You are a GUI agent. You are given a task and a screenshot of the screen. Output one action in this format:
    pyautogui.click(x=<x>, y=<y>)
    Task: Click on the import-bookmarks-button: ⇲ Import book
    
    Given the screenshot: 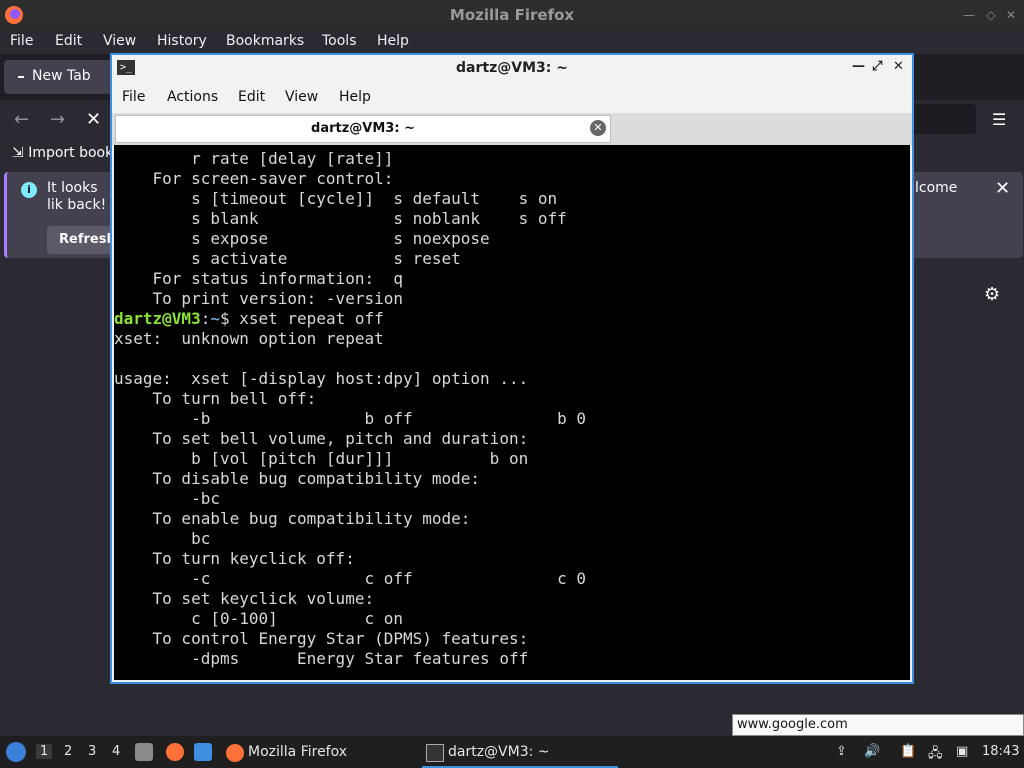 What is the action you would take?
    pyautogui.click(x=62, y=153)
    